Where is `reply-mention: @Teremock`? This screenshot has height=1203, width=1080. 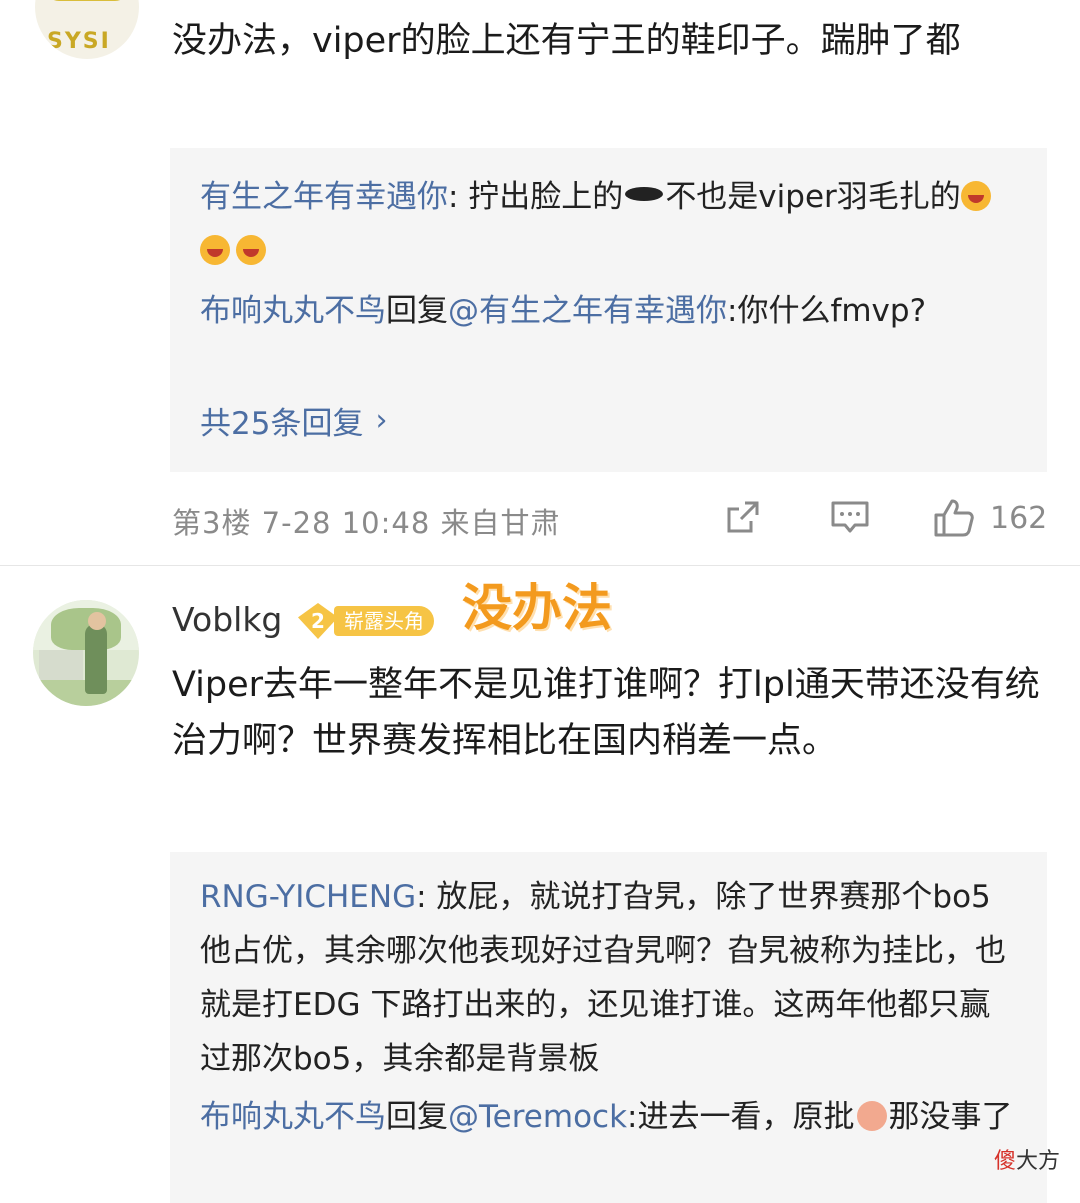 reply-mention: @Teremock is located at coordinates (537, 1117).